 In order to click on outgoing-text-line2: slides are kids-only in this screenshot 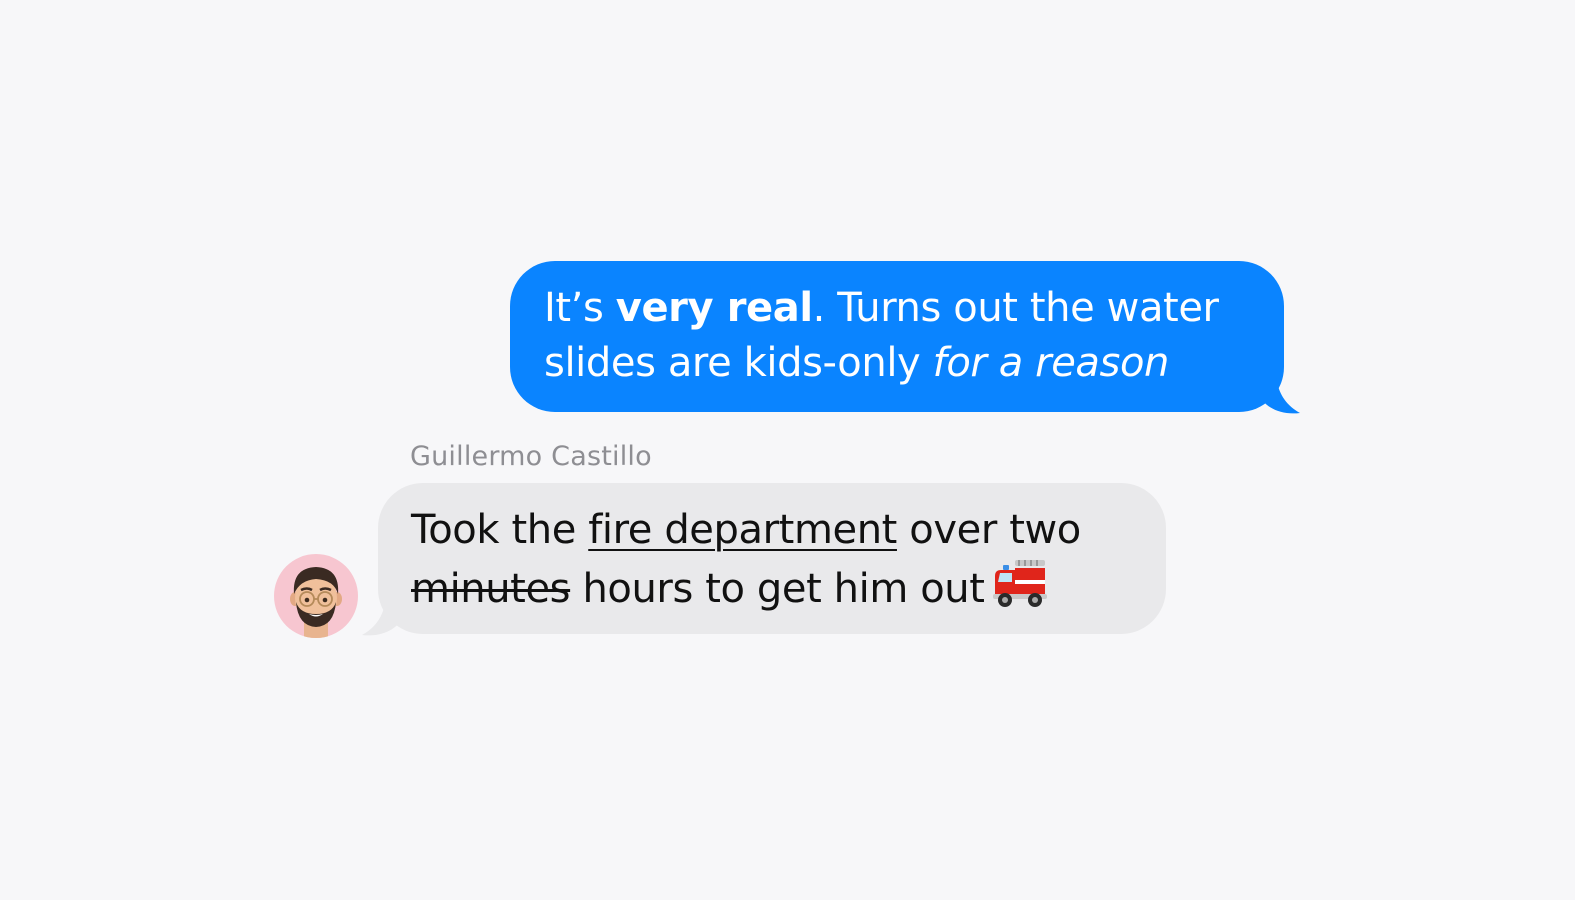, I will do `click(738, 363)`.